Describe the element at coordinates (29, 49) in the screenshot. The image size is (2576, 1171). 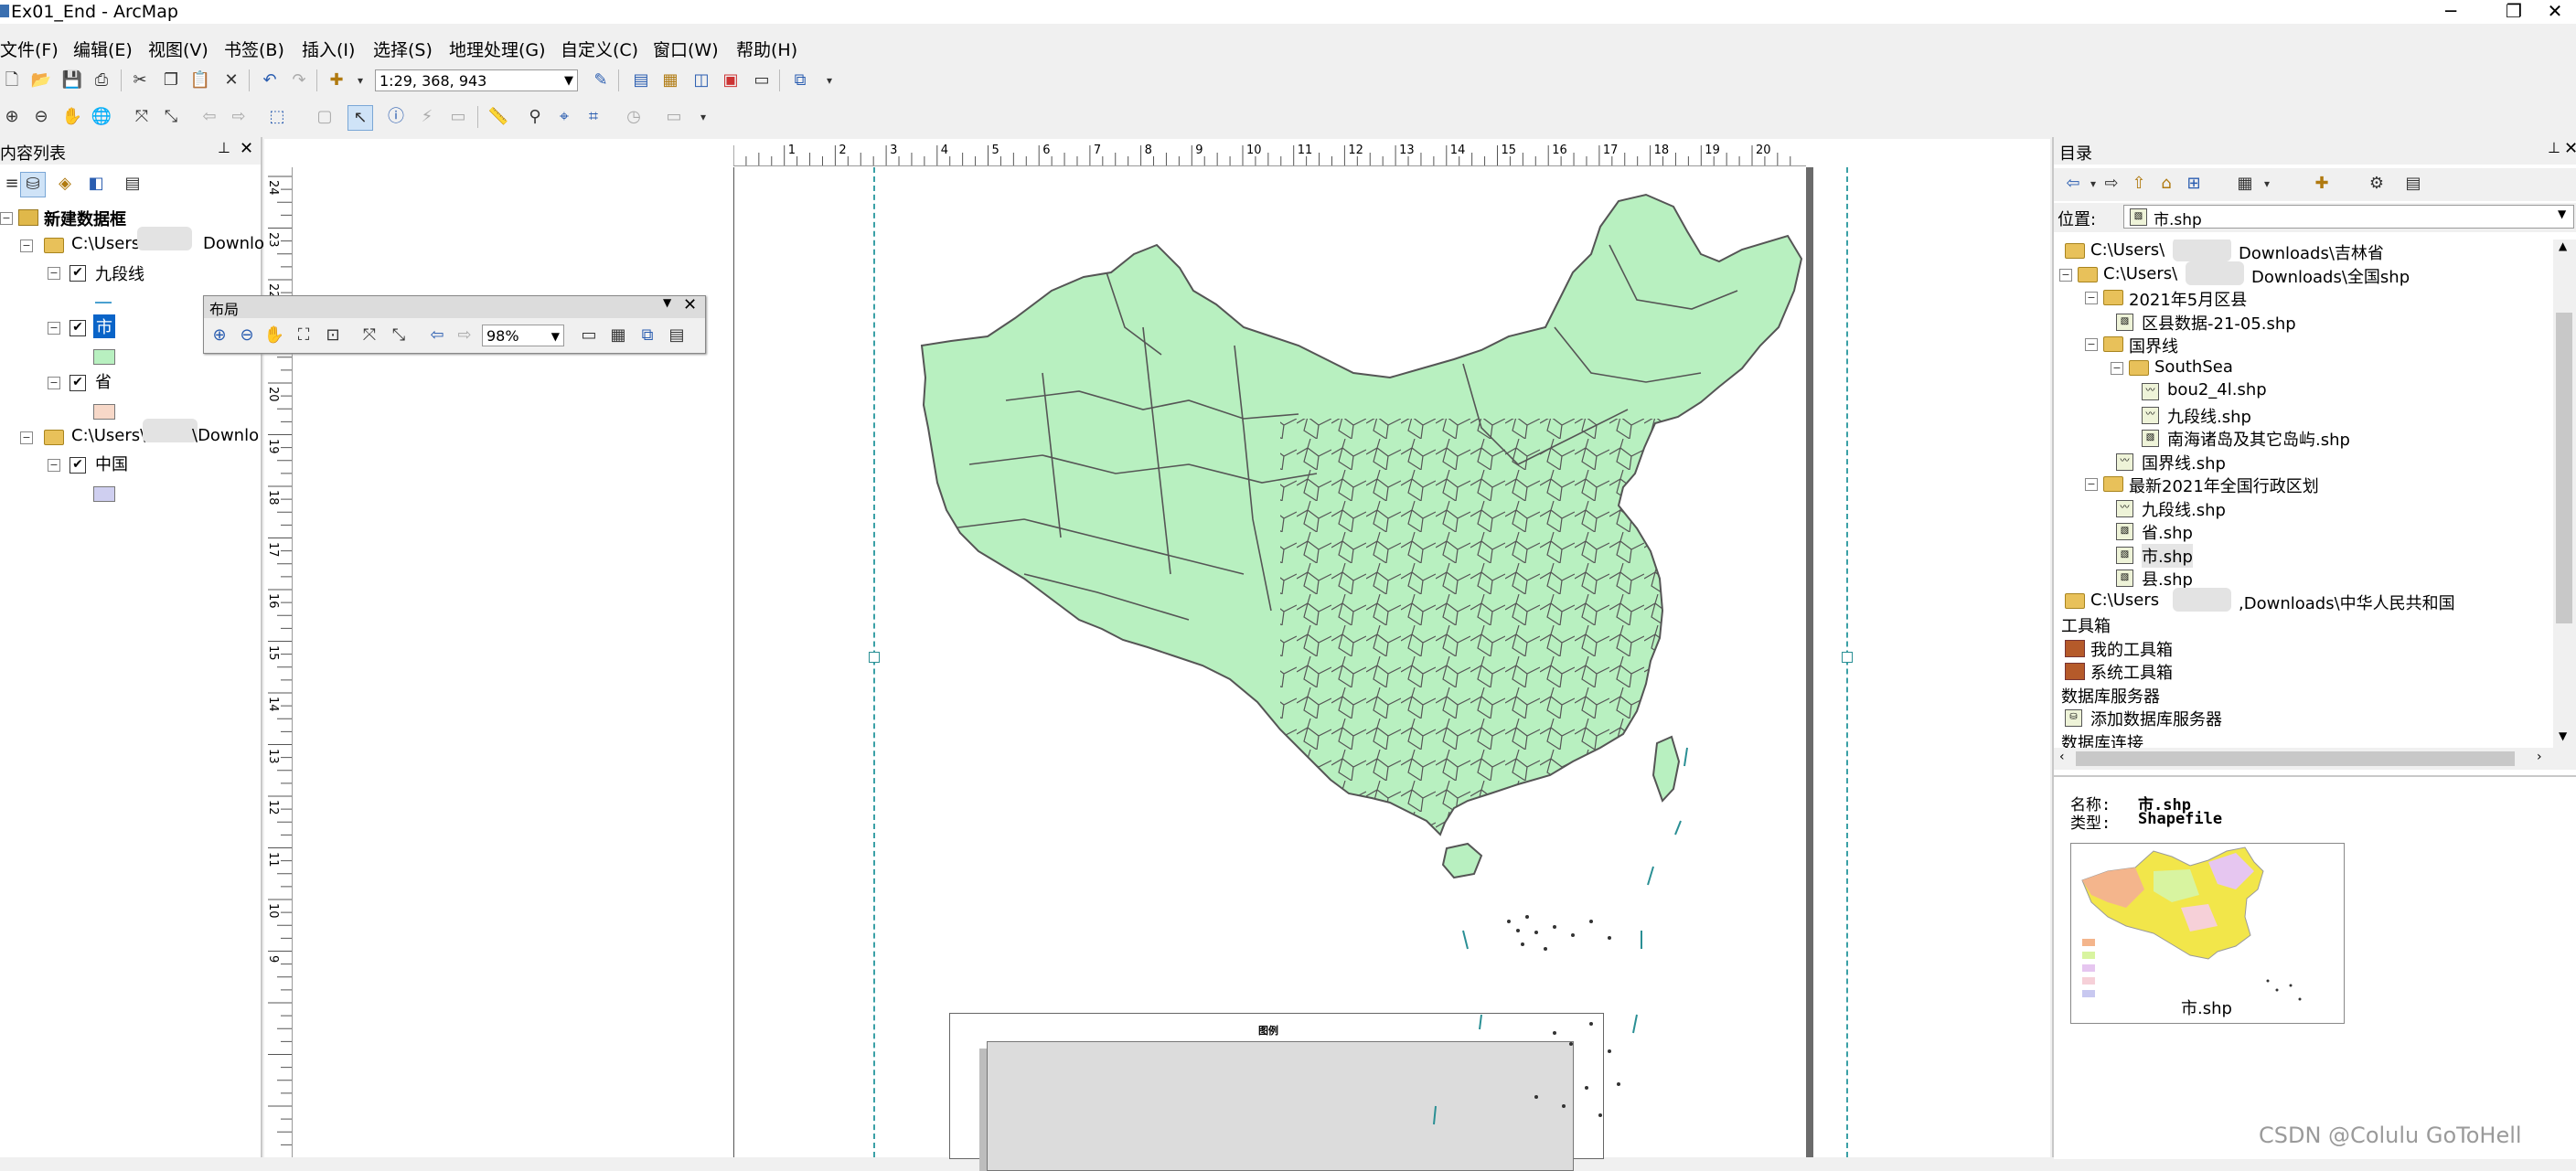
I see `menu-file: 文件(F)` at that location.